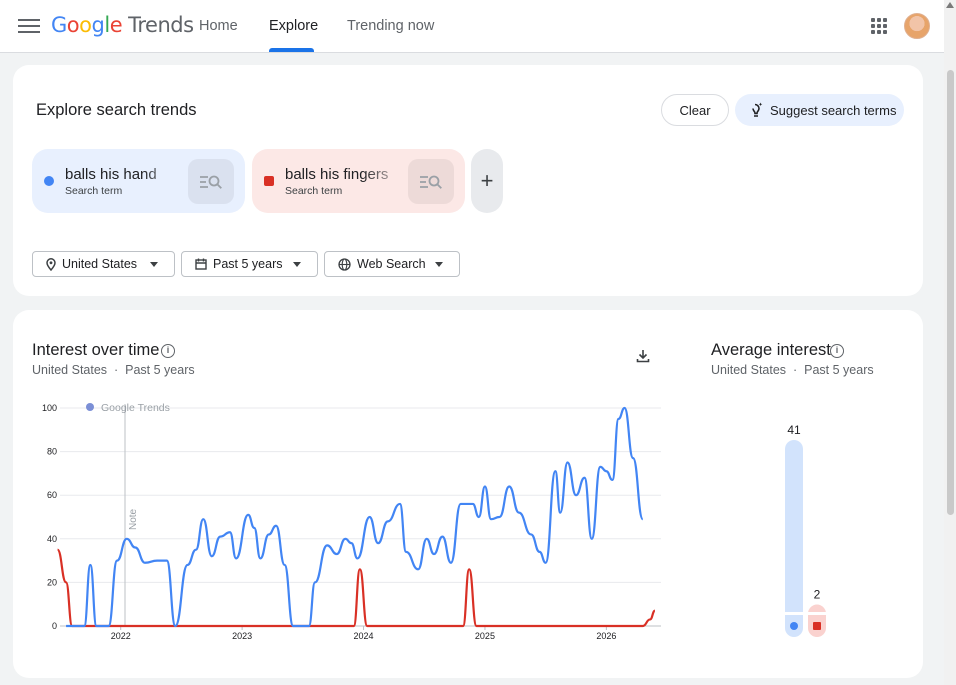  Describe the element at coordinates (49, 408) in the screenshot. I see `y-tick-label: 100` at that location.